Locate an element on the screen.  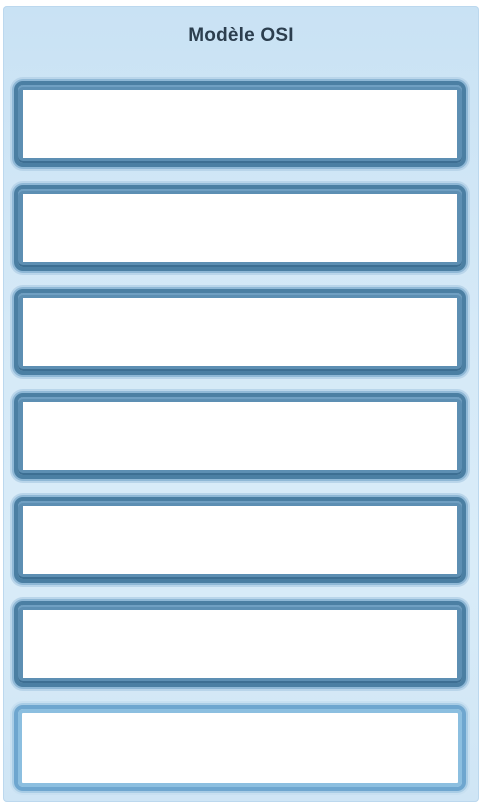
layer-slot-2-label is located at coordinates (240, 228).